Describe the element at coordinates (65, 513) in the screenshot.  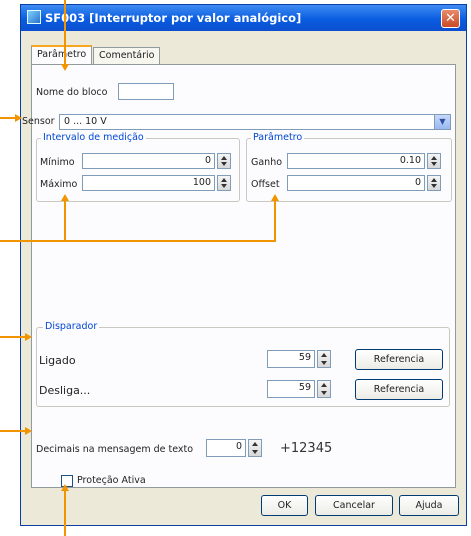
I see `callout-line-protection` at that location.